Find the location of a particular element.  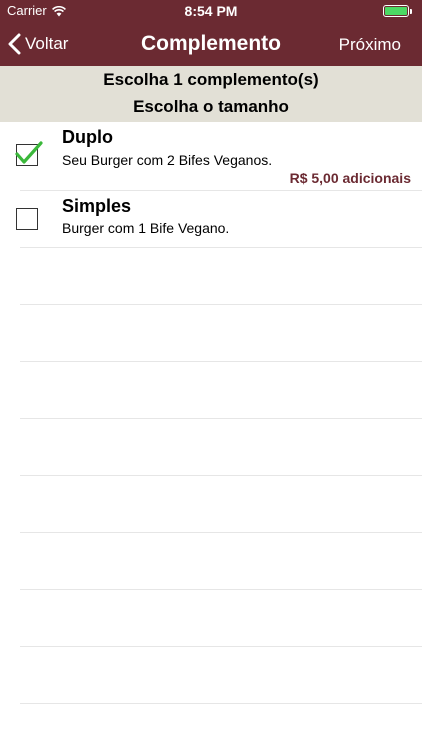

battery-icon is located at coordinates (396, 11).